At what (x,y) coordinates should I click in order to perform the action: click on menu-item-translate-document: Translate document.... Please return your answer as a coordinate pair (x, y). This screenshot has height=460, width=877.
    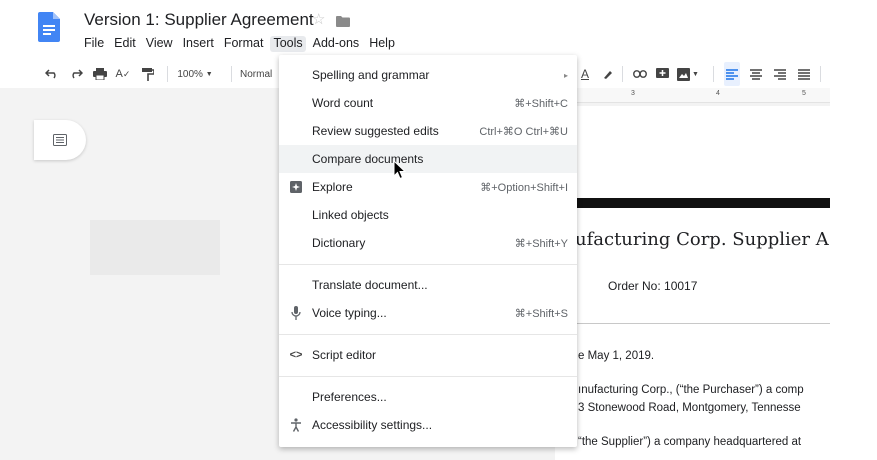
    Looking at the image, I should click on (428, 285).